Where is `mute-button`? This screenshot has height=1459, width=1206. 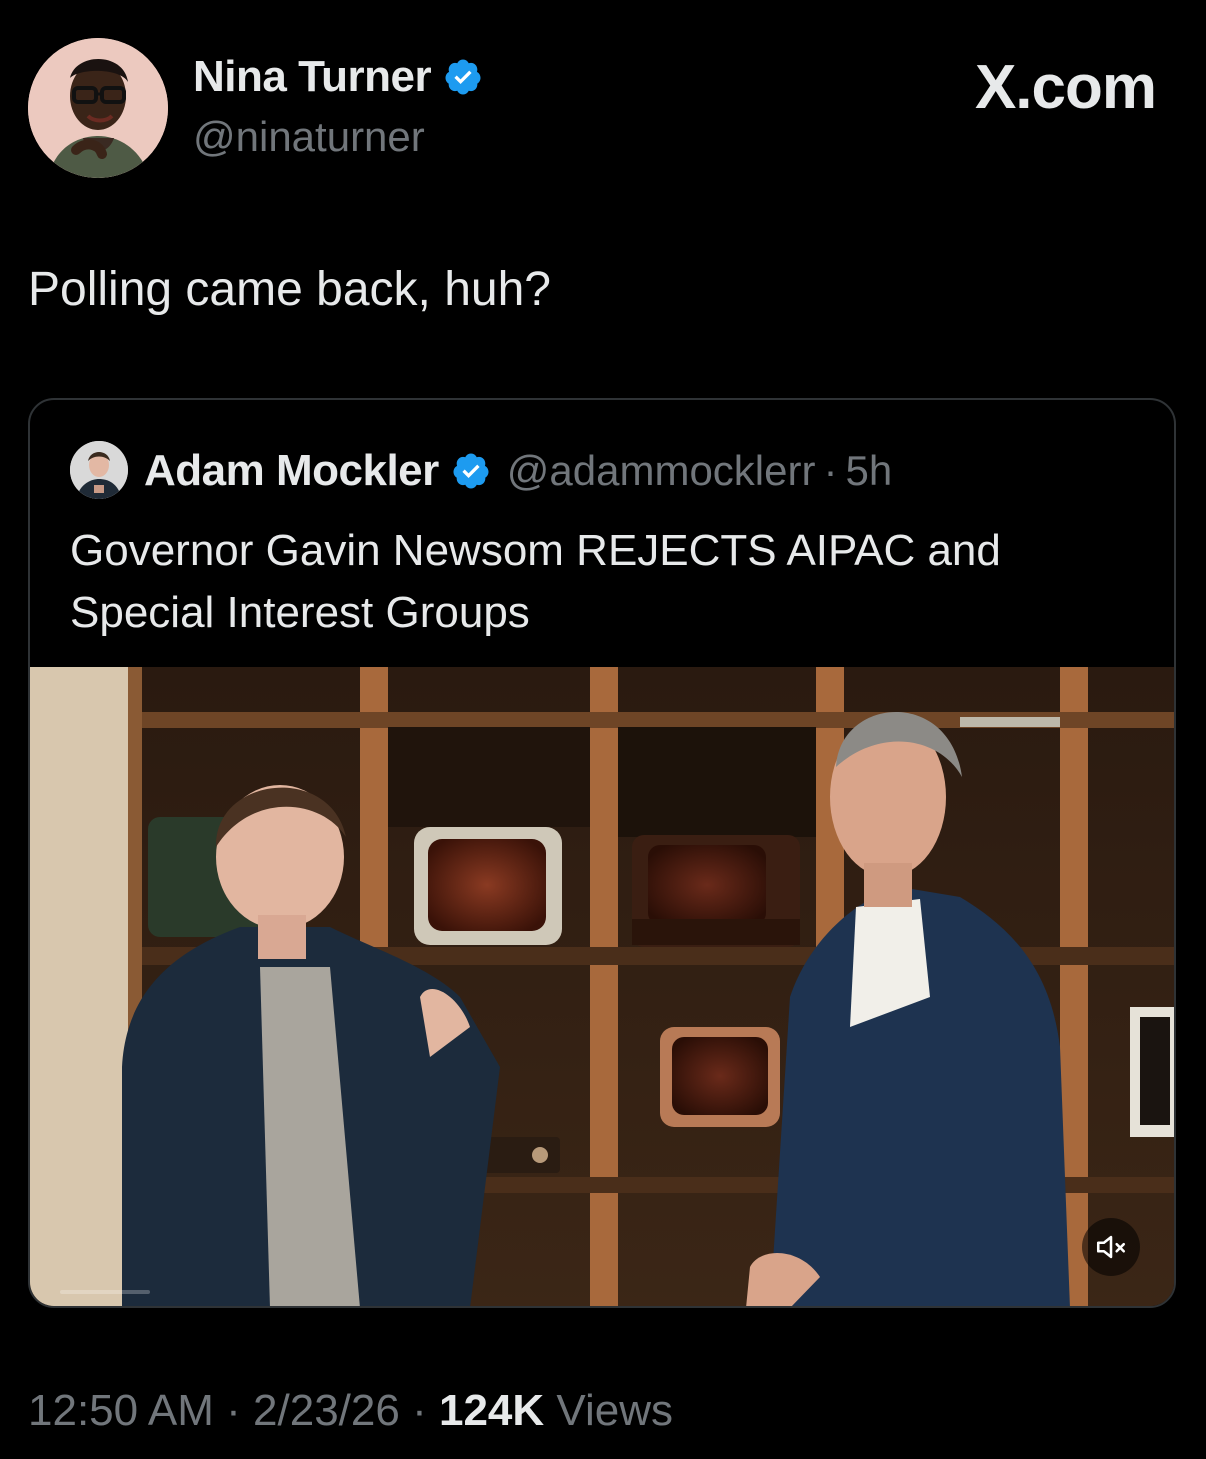
mute-button is located at coordinates (1111, 1247).